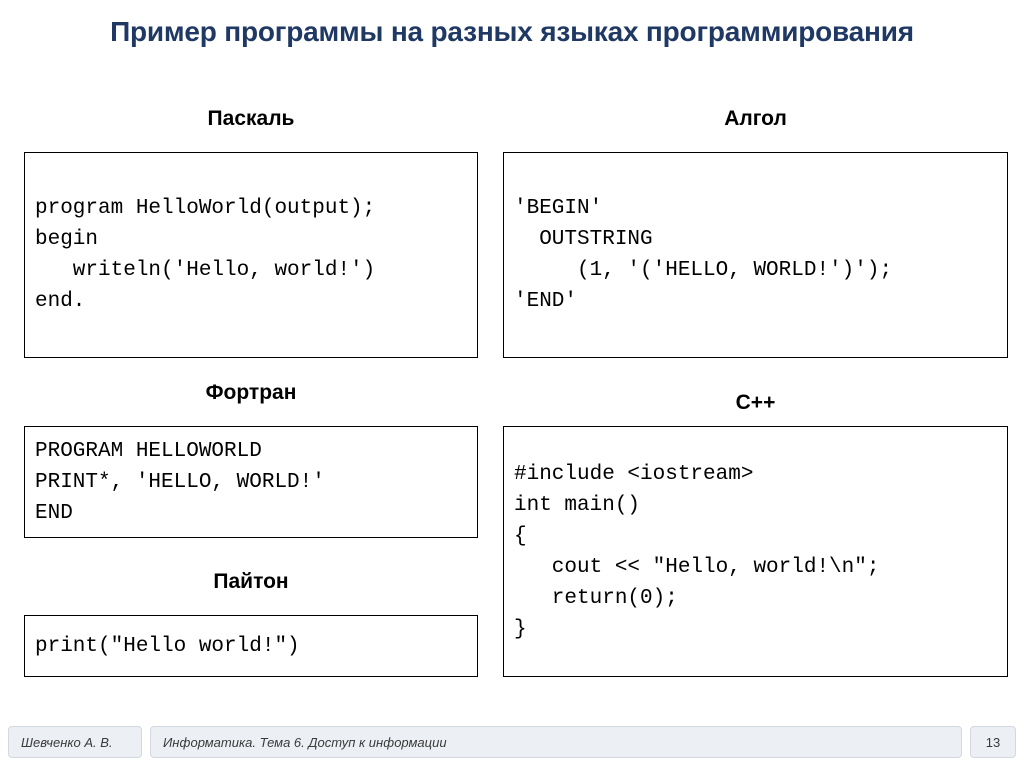  I want to click on page-number: 13, so click(993, 742).